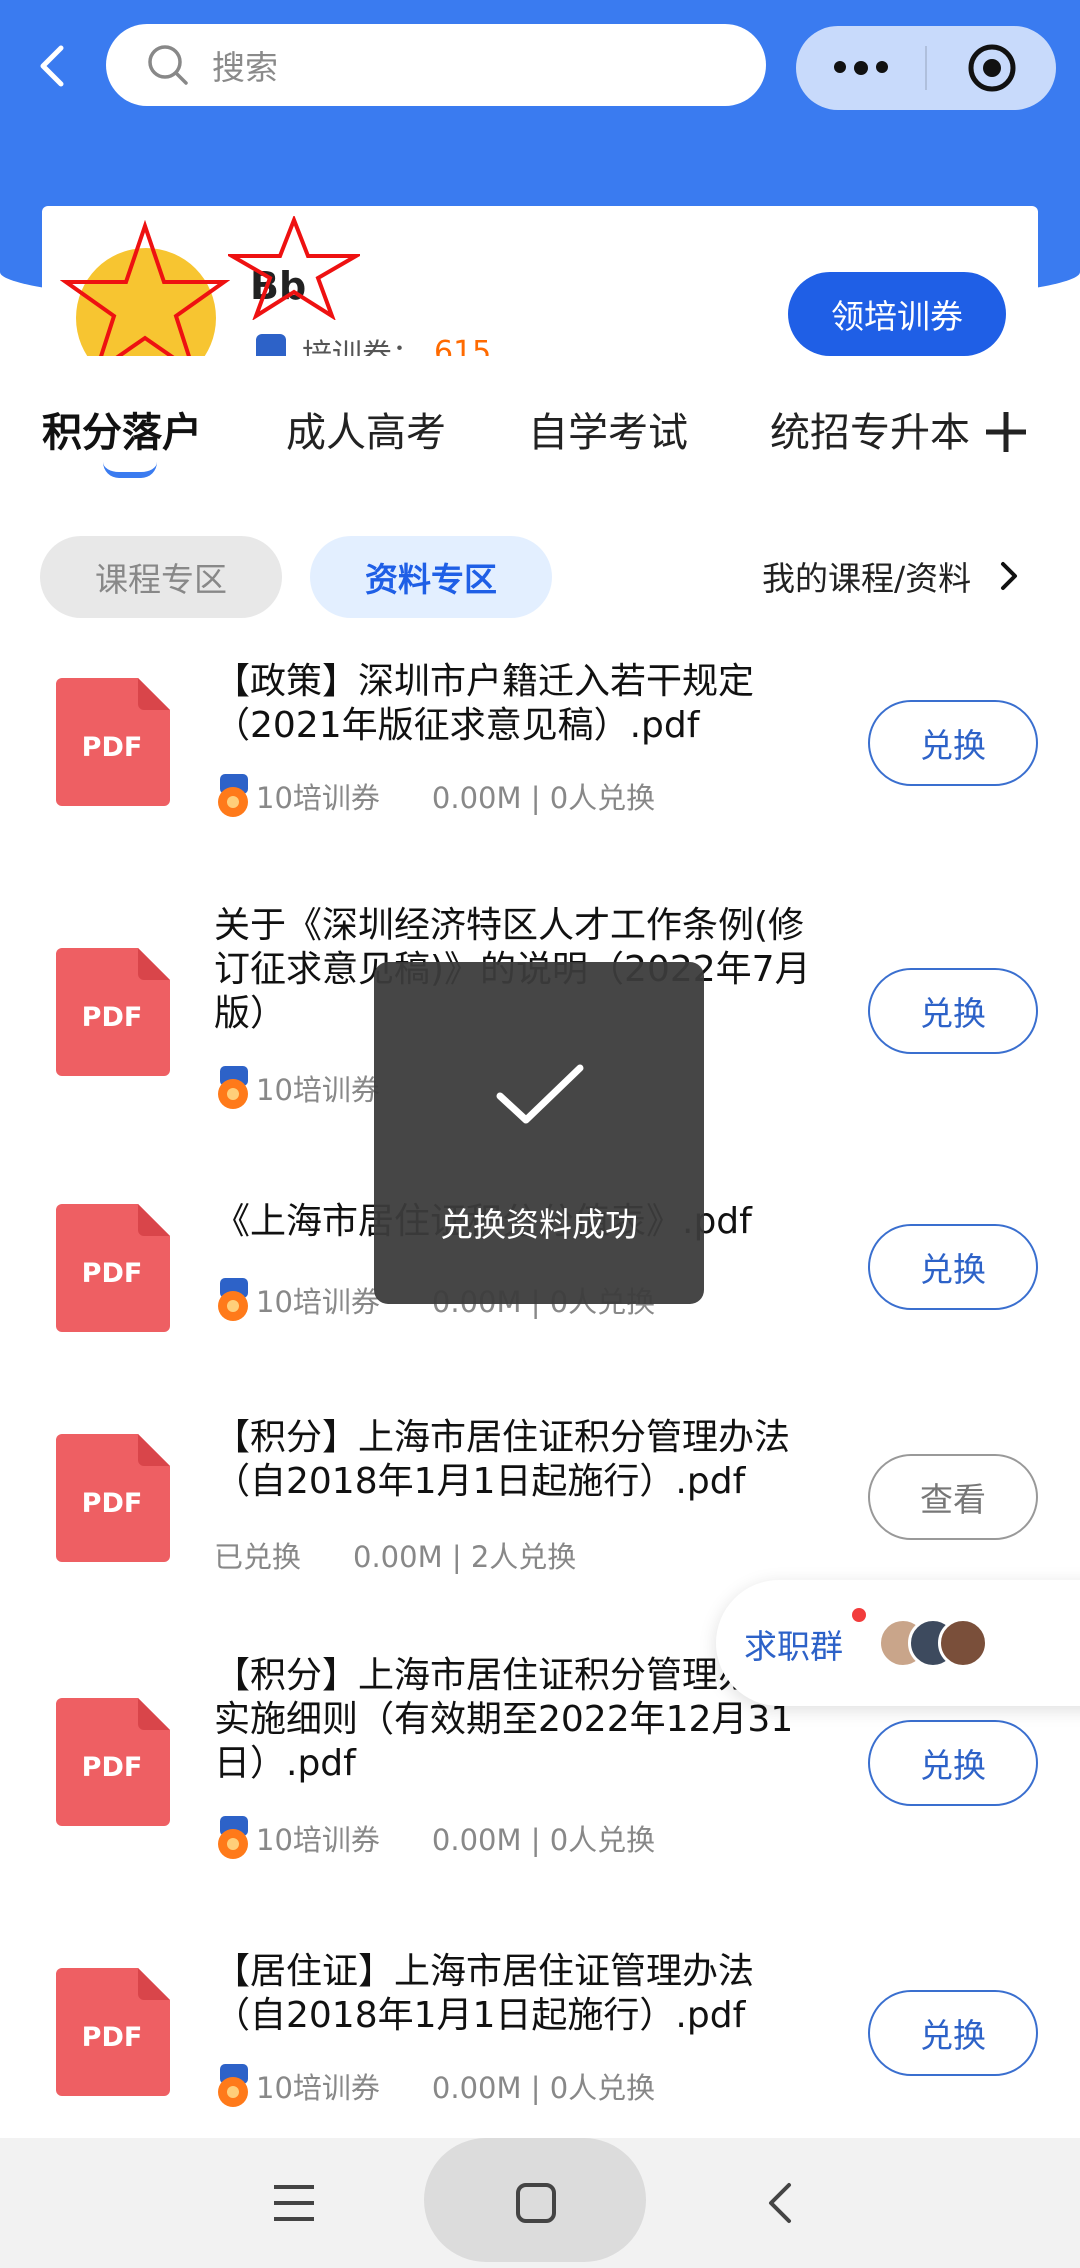 Image resolution: width=1080 pixels, height=2268 pixels. What do you see at coordinates (953, 1497) in the screenshot?
I see `view-button: 查看` at bounding box center [953, 1497].